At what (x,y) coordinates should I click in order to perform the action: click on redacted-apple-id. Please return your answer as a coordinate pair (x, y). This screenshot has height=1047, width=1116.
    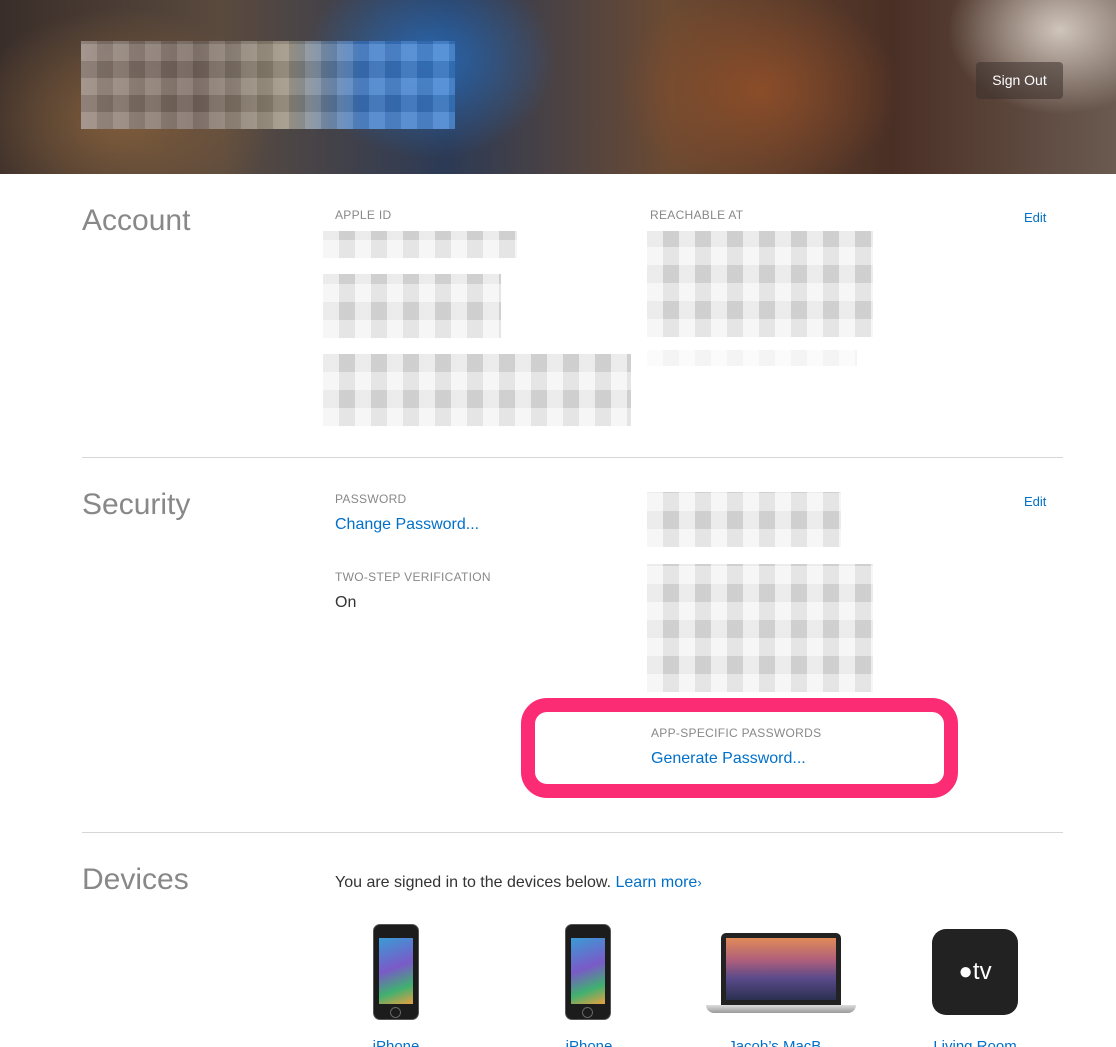
    Looking at the image, I should click on (420, 244).